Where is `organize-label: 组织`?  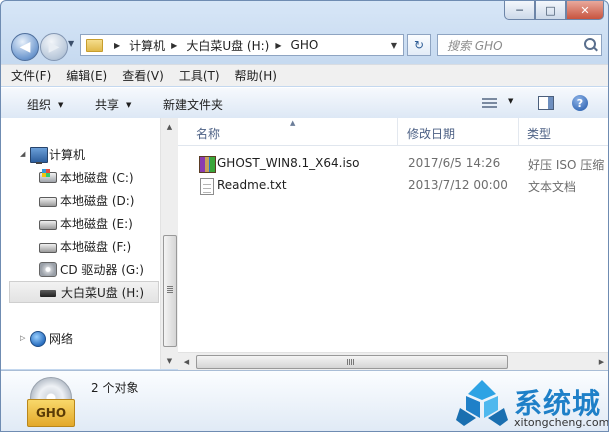 organize-label: 组织 is located at coordinates (39, 105).